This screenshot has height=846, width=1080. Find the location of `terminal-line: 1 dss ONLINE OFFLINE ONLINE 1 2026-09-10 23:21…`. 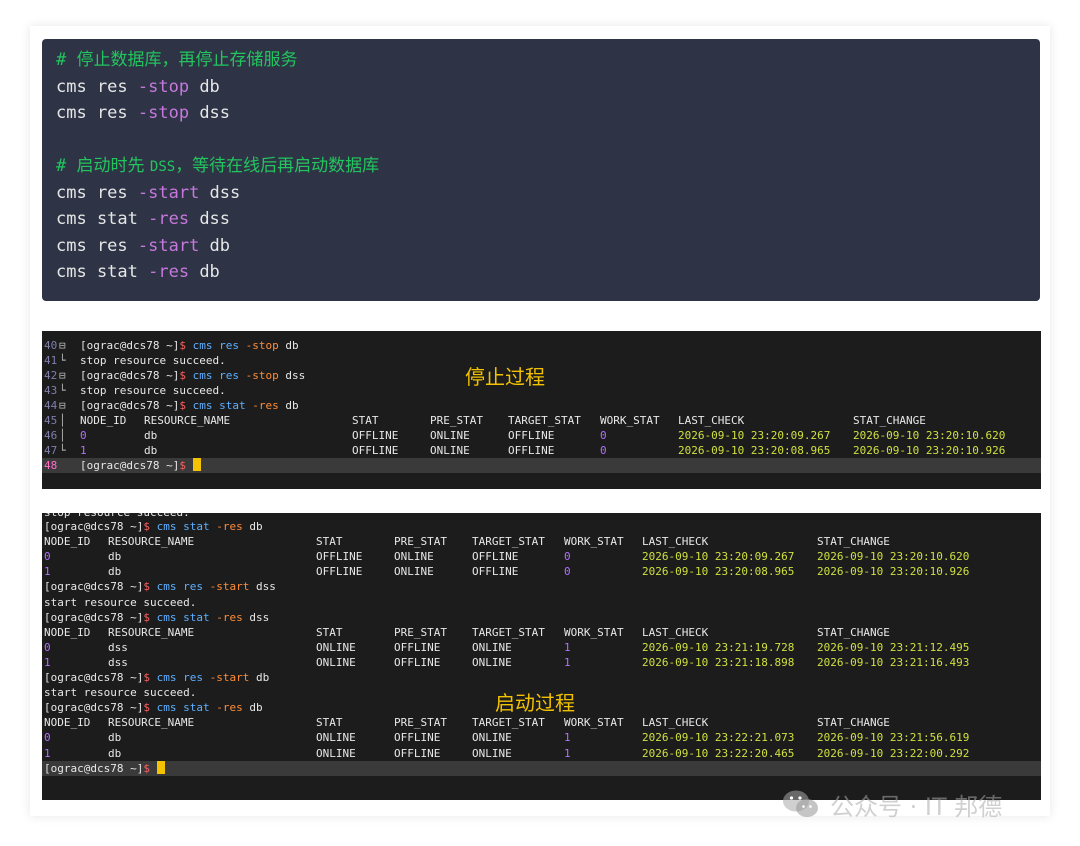

terminal-line: 1 dss ONLINE OFFLINE ONLINE 1 2026-09-10 23:21… is located at coordinates (541, 662).